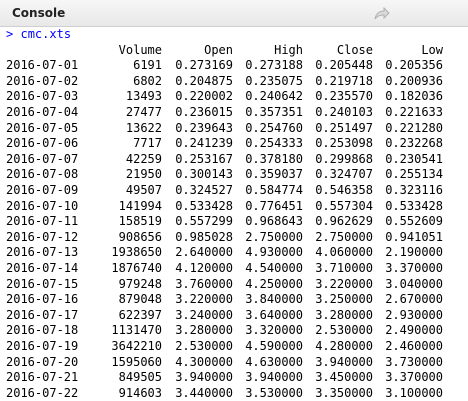 The width and height of the screenshot is (468, 401). Describe the element at coordinates (42, 236) in the screenshot. I see `row-date: 2016-07-12` at that location.